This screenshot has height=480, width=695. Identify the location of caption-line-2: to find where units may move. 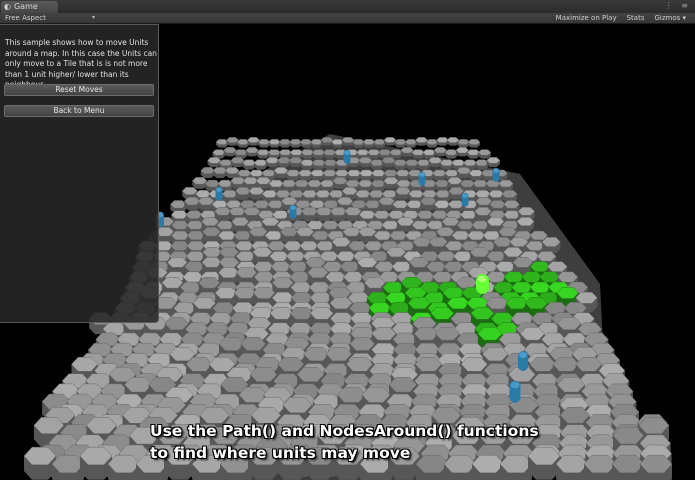
(280, 453).